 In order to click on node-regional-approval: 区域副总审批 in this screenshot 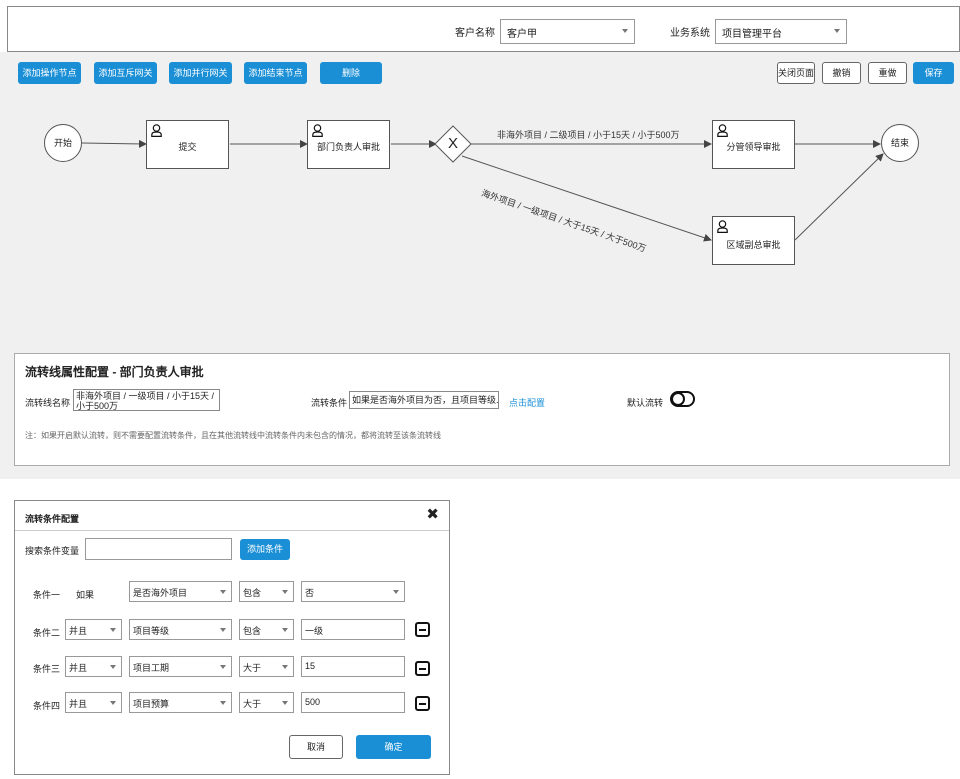, I will do `click(753, 240)`.